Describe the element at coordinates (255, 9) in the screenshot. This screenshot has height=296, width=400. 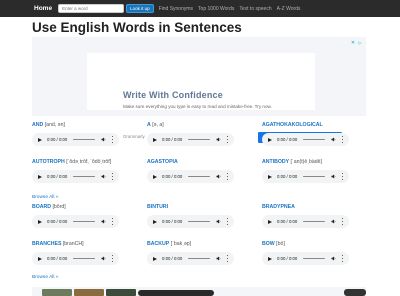
I see `nav-link-text-to-speech: Text to speech` at that location.